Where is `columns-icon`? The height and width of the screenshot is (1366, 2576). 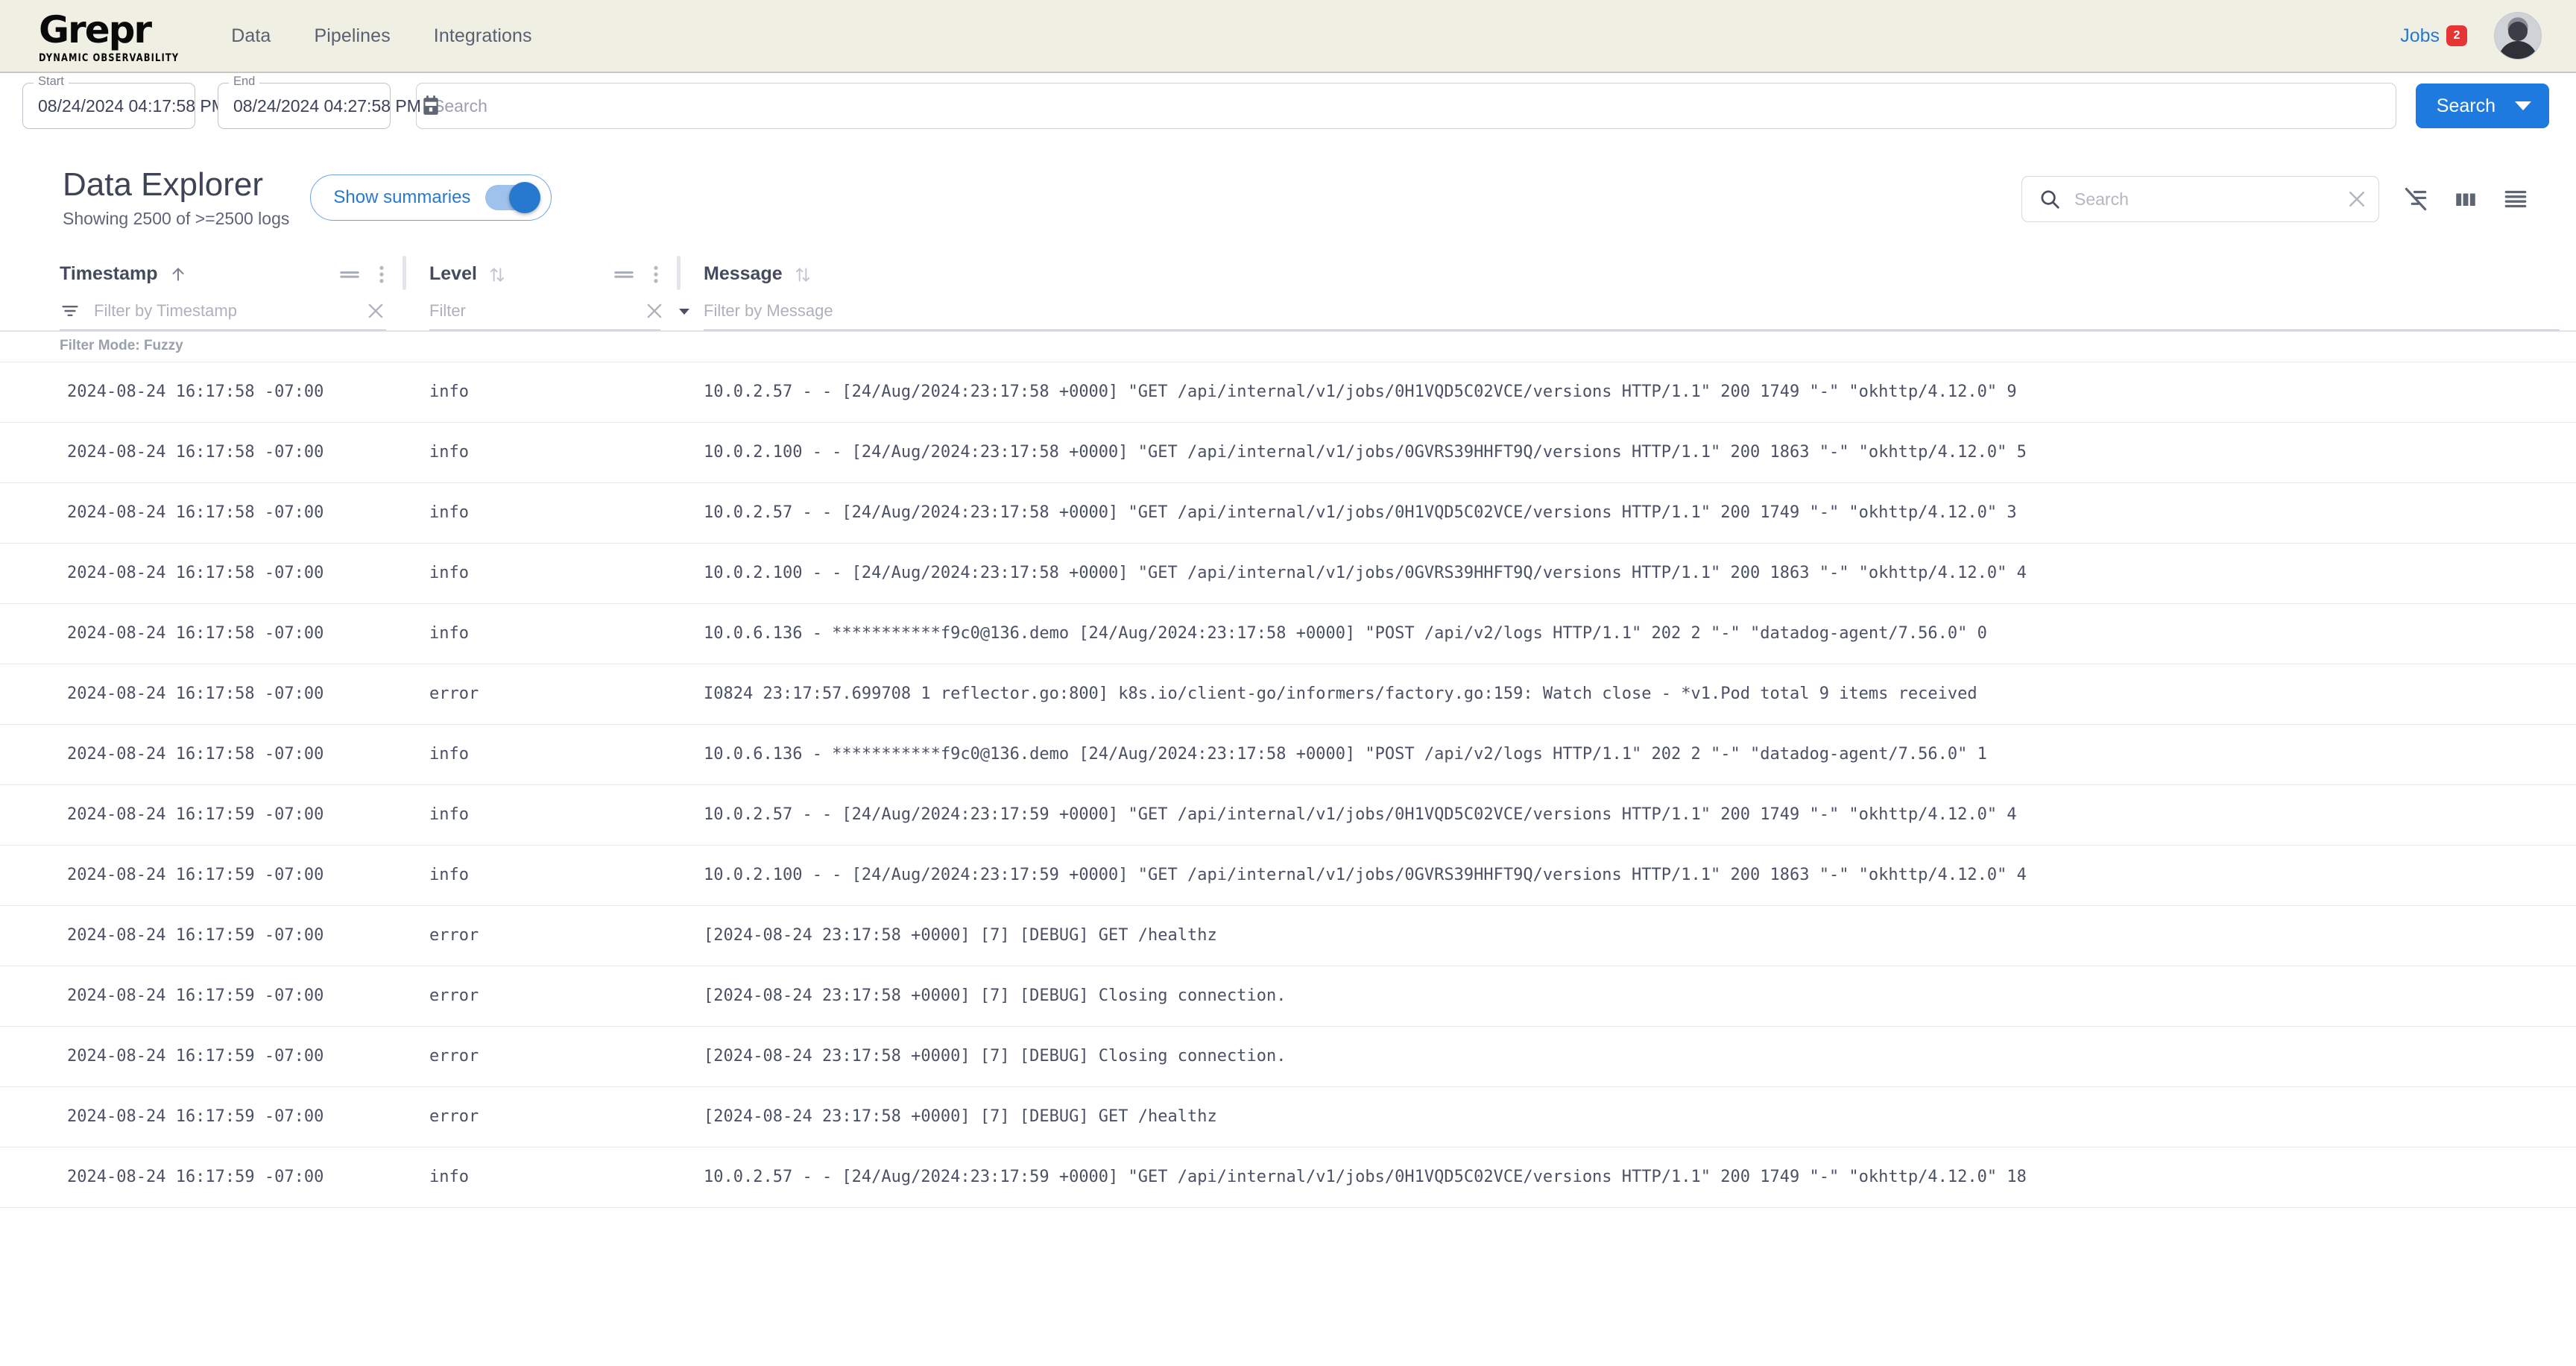
columns-icon is located at coordinates (2465, 199).